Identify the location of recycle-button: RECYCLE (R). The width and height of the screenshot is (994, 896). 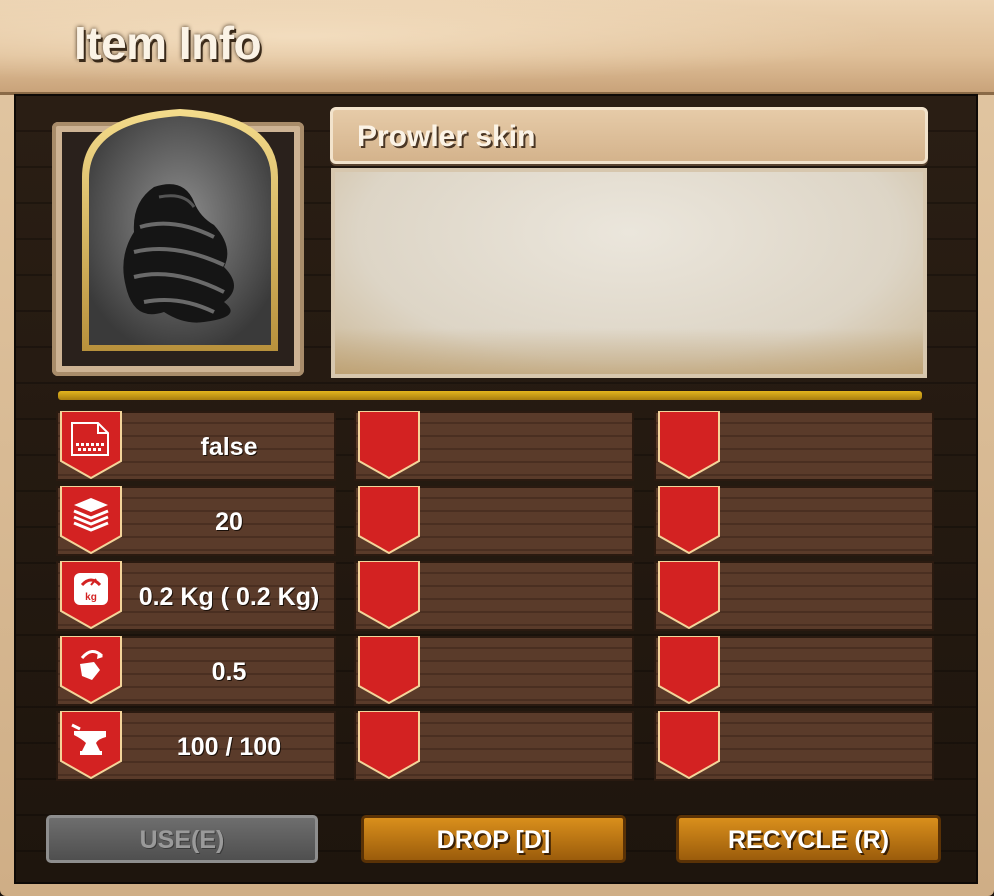
(808, 839).